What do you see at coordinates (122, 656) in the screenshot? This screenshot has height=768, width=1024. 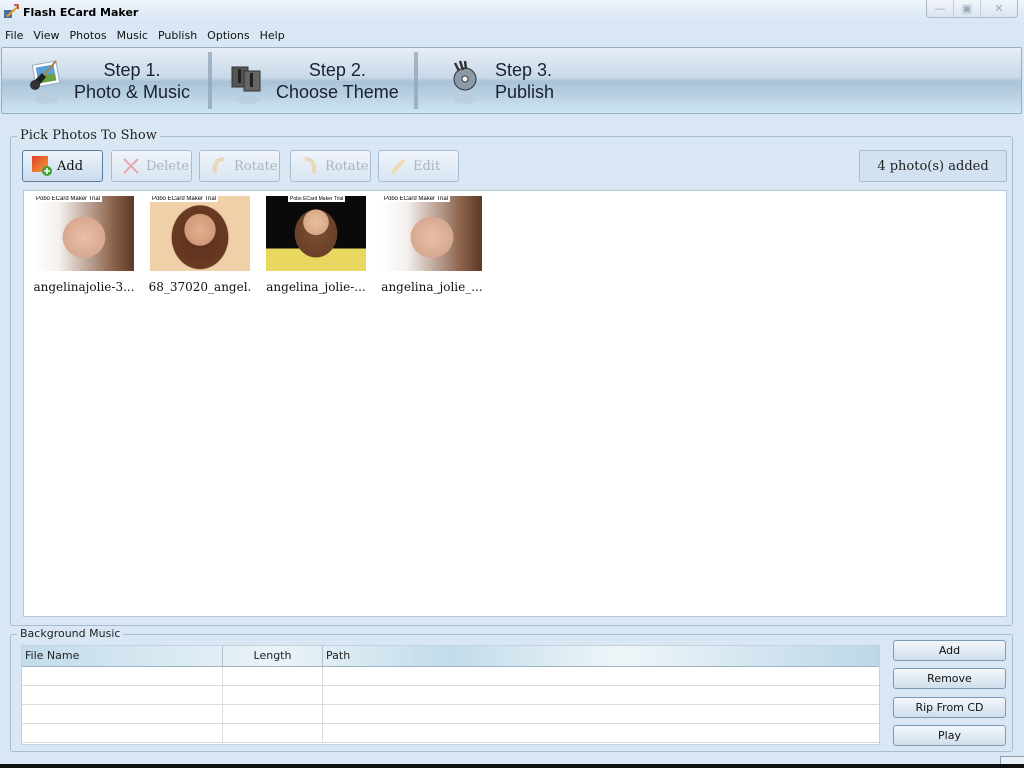 I see `column-file-name: File Name` at bounding box center [122, 656].